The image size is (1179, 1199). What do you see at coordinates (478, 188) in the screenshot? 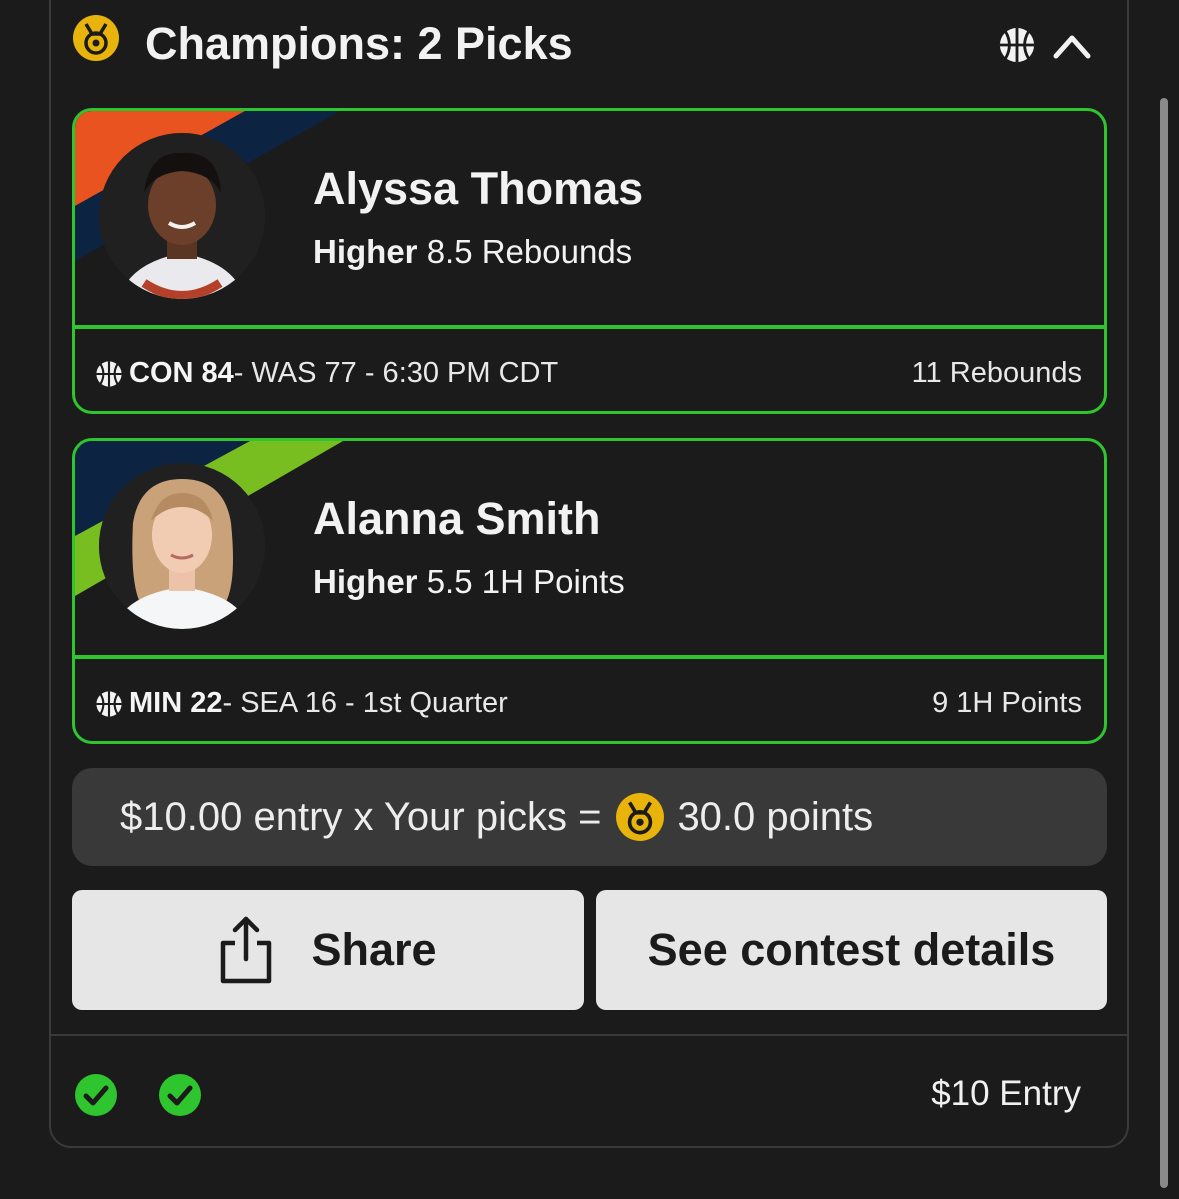
I see `player-name: Alyssa Thomas` at bounding box center [478, 188].